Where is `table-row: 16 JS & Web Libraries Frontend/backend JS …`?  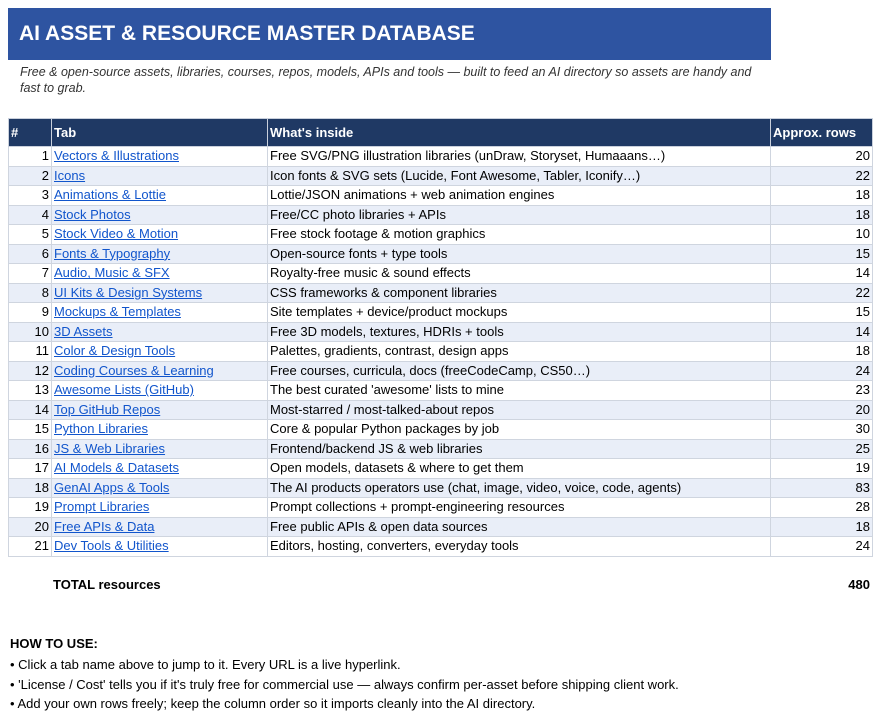 table-row: 16 JS & Web Libraries Frontend/backend JS … is located at coordinates (440, 448).